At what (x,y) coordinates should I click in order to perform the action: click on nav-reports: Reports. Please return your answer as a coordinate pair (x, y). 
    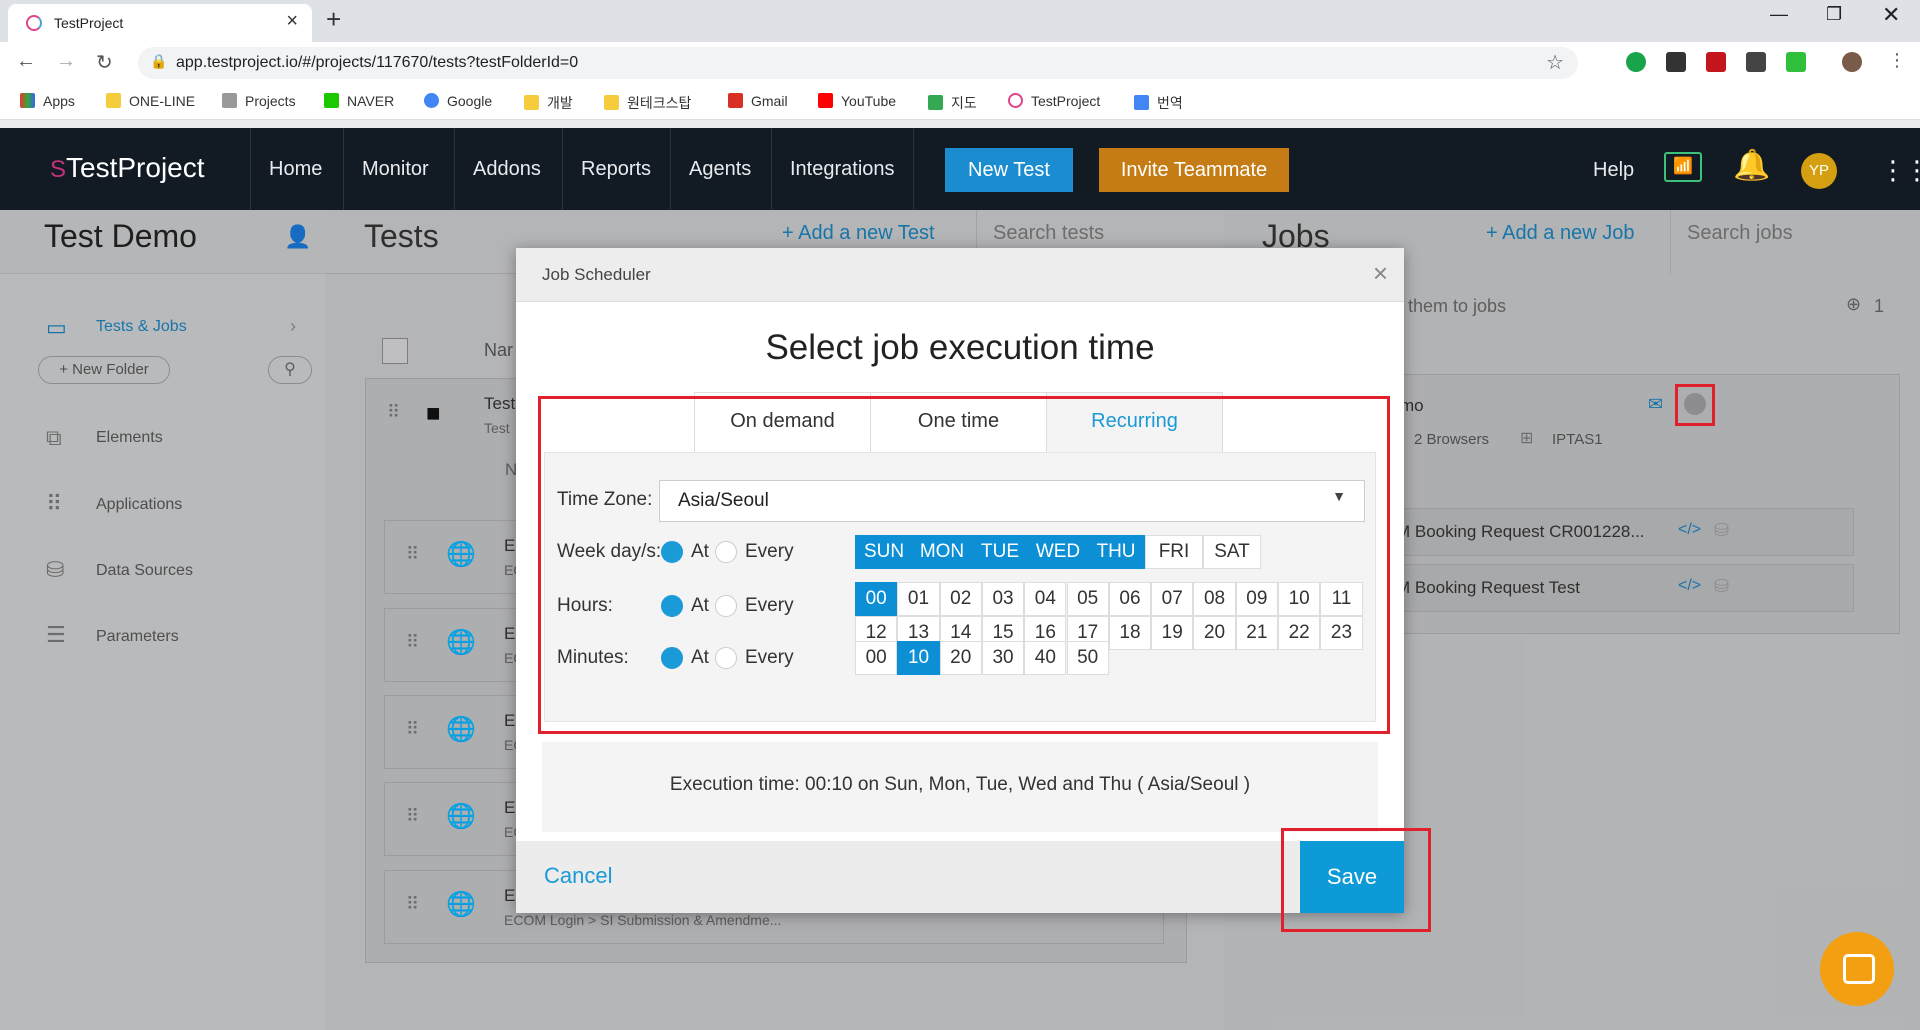
    Looking at the image, I should click on (615, 169).